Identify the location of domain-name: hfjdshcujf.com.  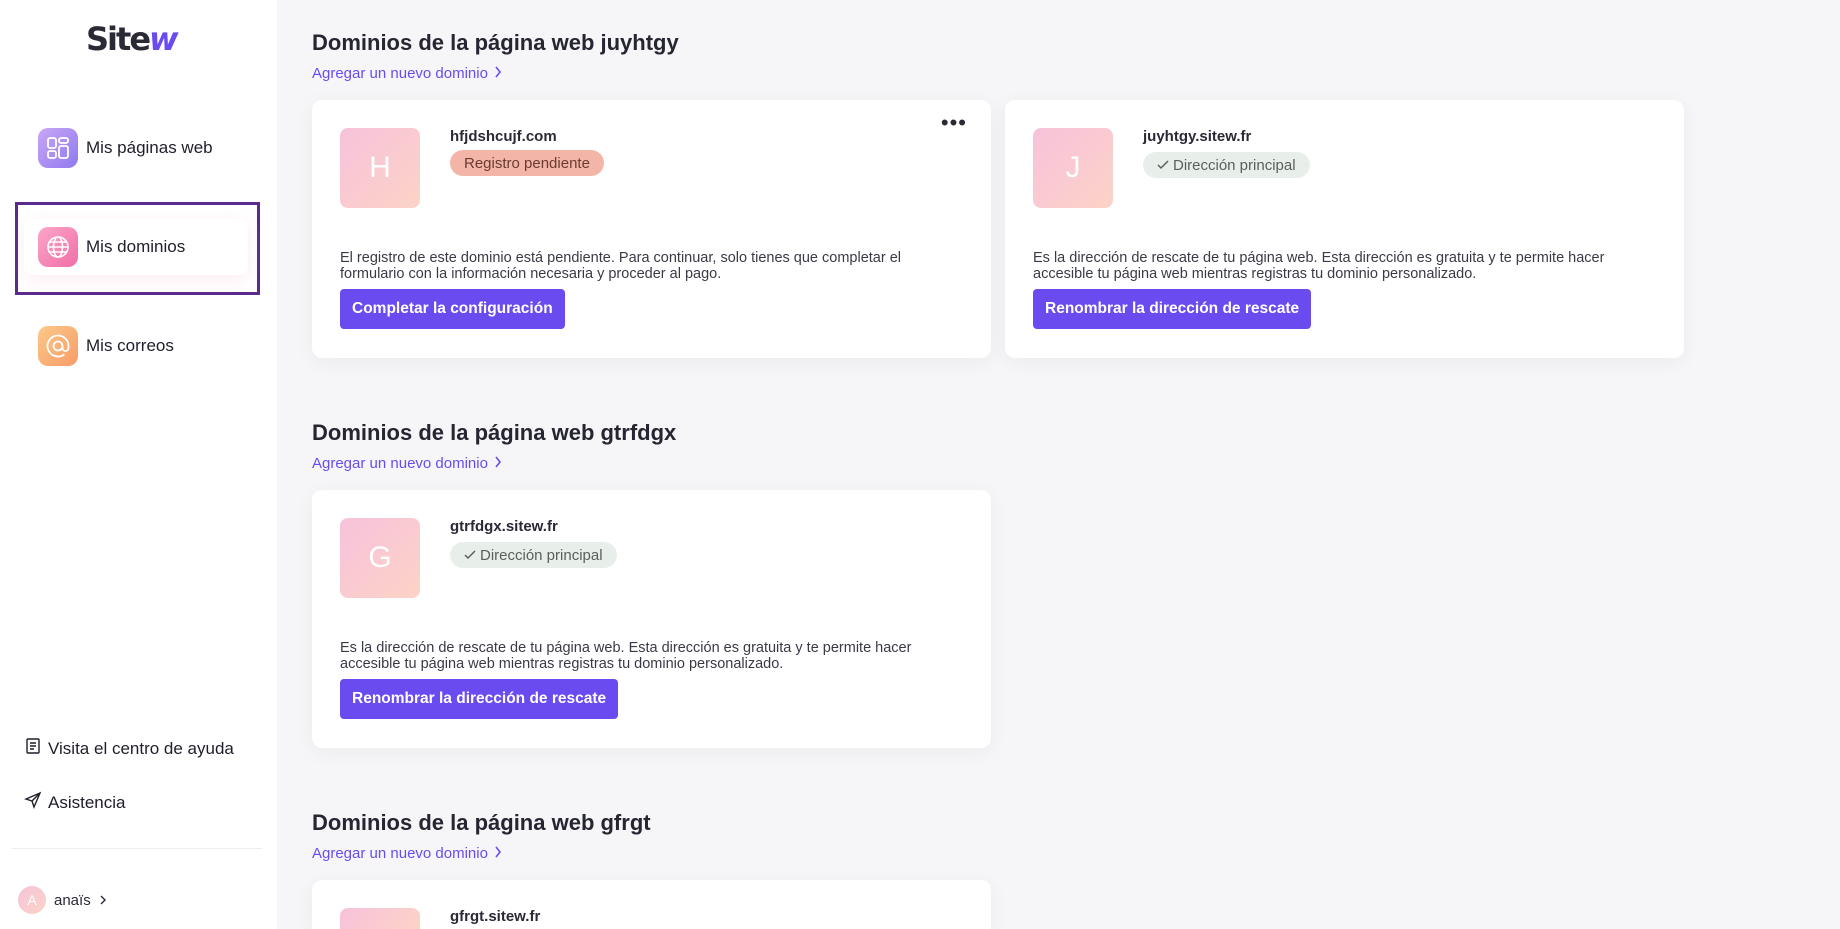
(503, 136).